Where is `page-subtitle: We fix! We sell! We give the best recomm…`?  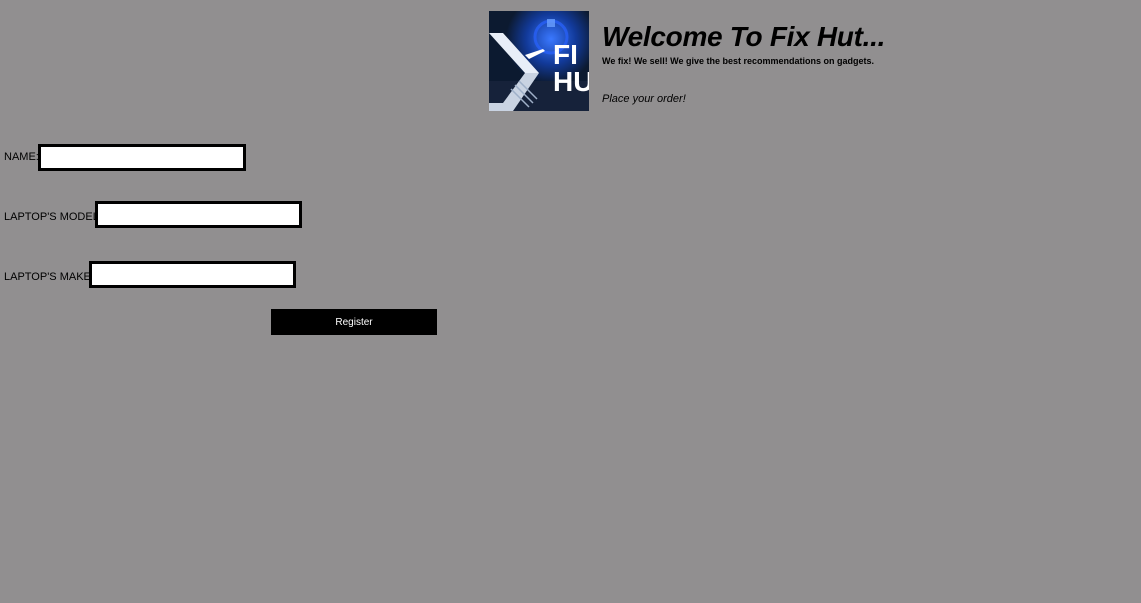
page-subtitle: We fix! We sell! We give the best recomm… is located at coordinates (738, 61).